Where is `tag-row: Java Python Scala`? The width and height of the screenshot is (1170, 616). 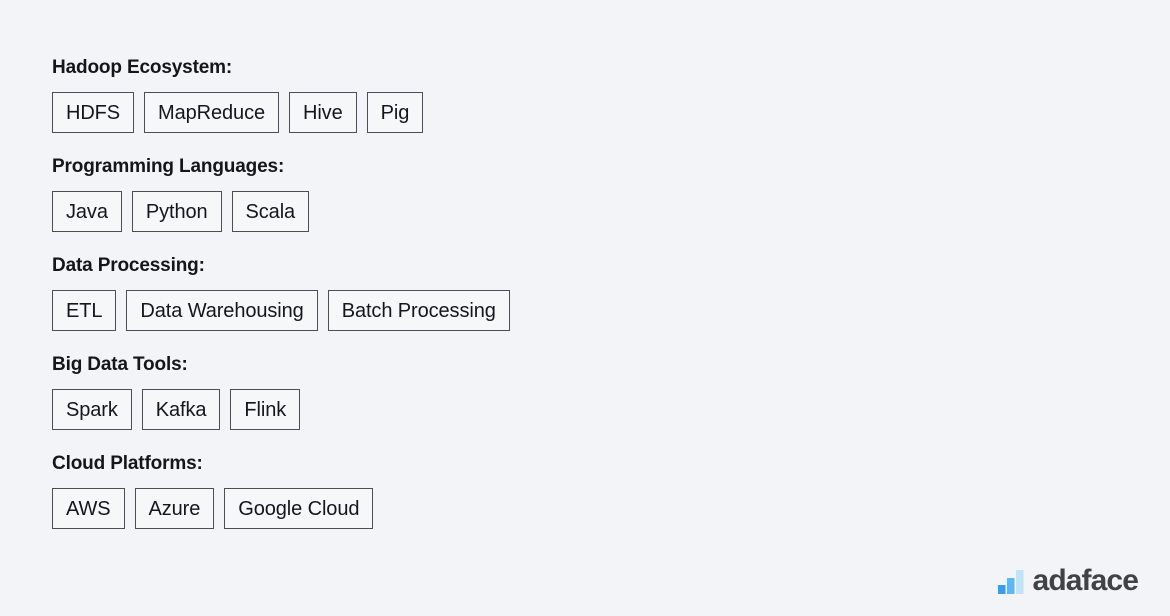 tag-row: Java Python Scala is located at coordinates (402, 211).